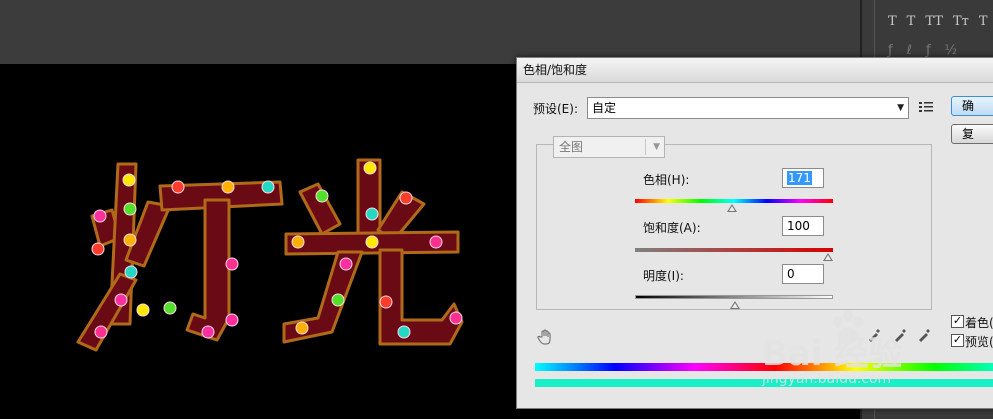 The height and width of the screenshot is (419, 993). What do you see at coordinates (546, 337) in the screenshot?
I see `hand-adjust-icon` at bounding box center [546, 337].